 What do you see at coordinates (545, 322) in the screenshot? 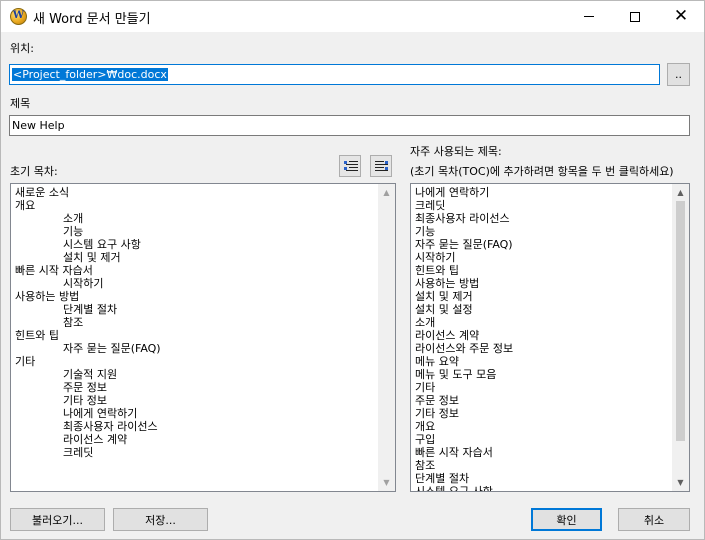
I see `common-item: 소개` at bounding box center [545, 322].